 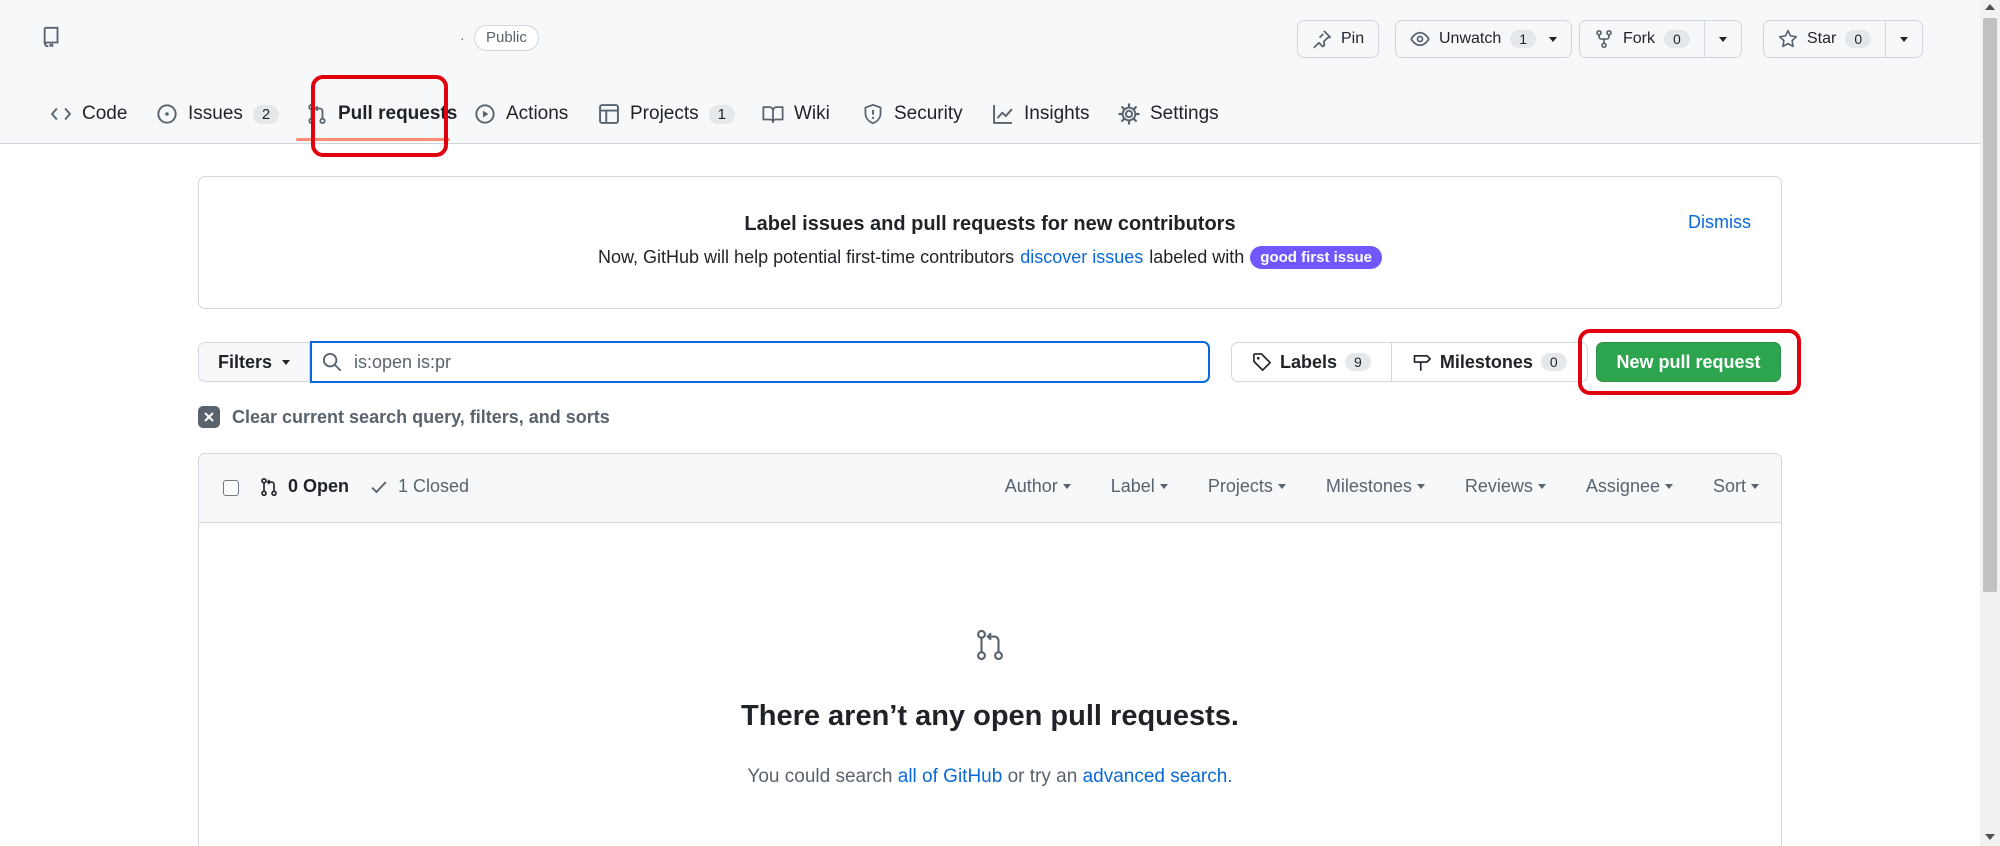 I want to click on scroll-down-arrow-icon, so click(x=1990, y=837).